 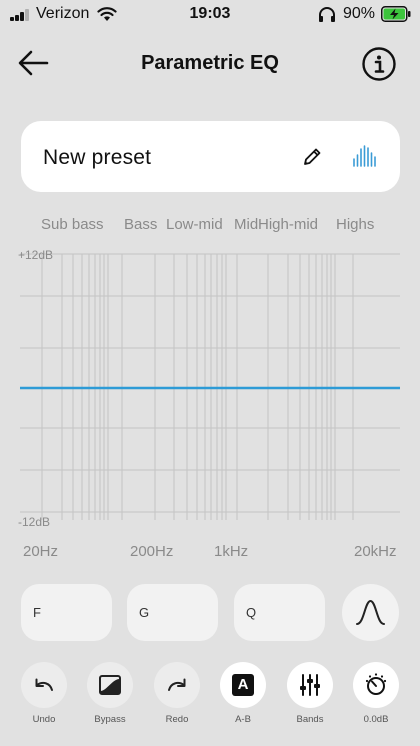 I want to click on gain-knob-tool: 0.0dB, so click(x=376, y=693).